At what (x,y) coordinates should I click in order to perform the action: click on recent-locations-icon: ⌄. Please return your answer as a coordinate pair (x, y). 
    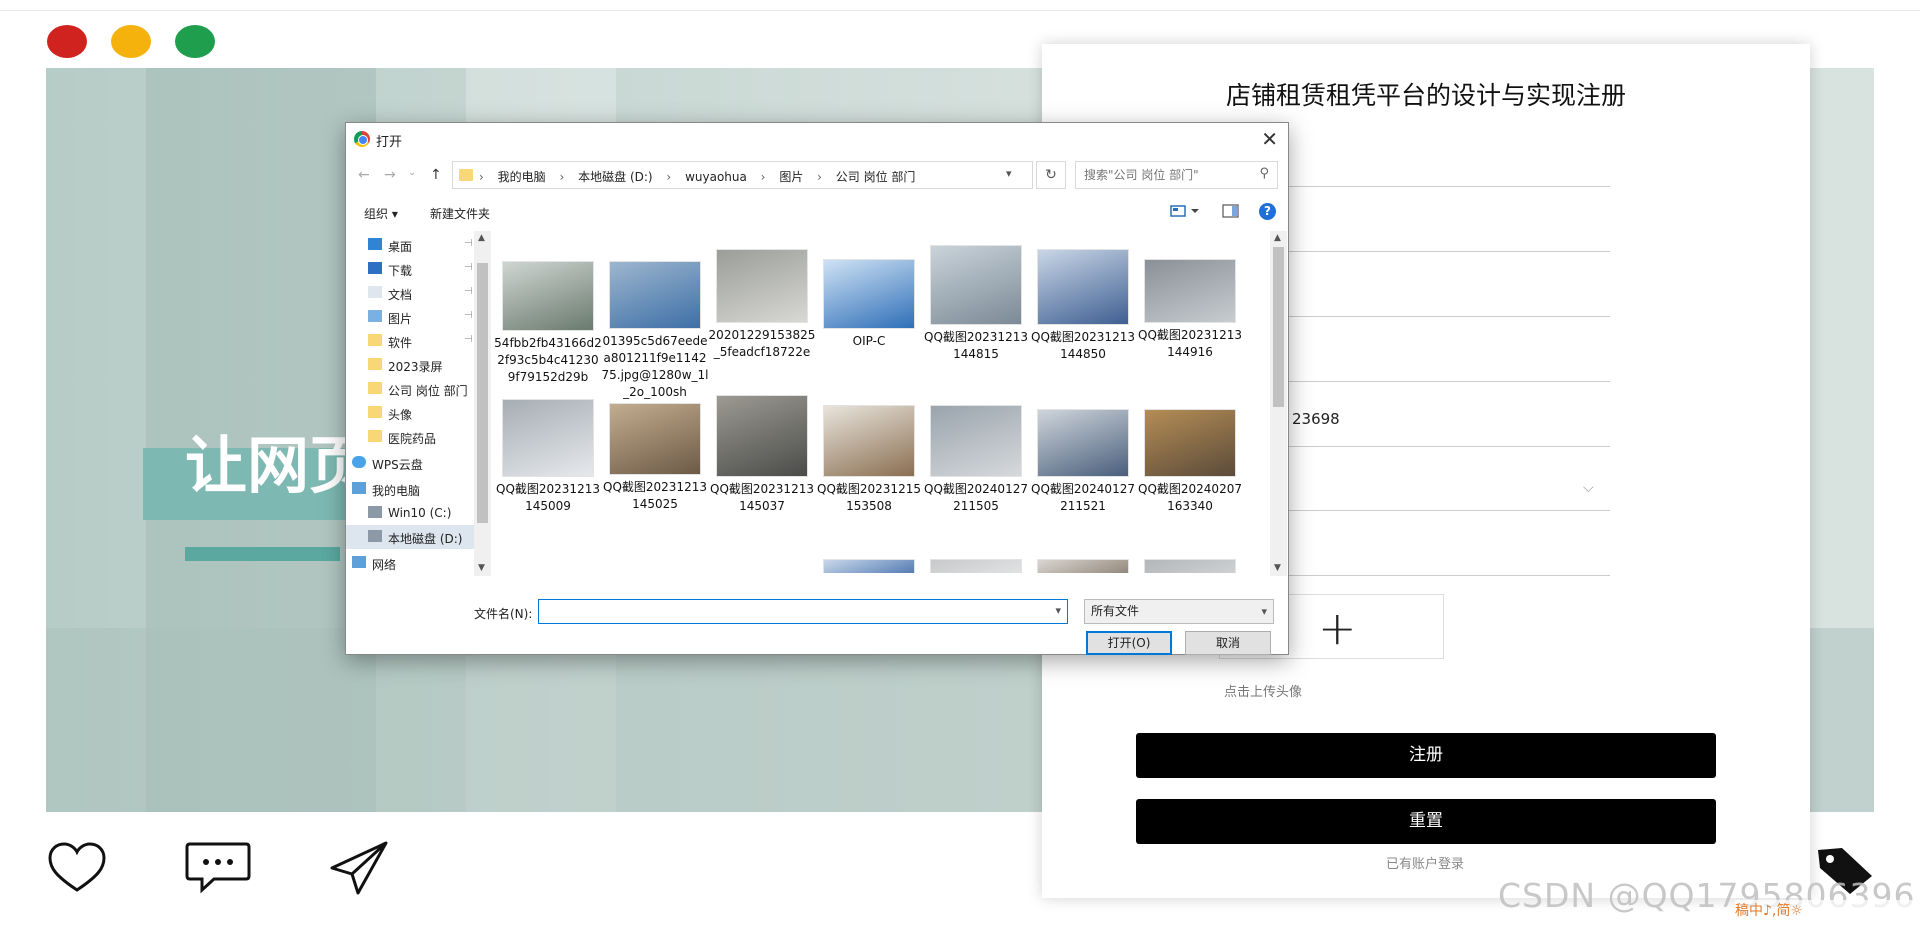
    Looking at the image, I should click on (412, 172).